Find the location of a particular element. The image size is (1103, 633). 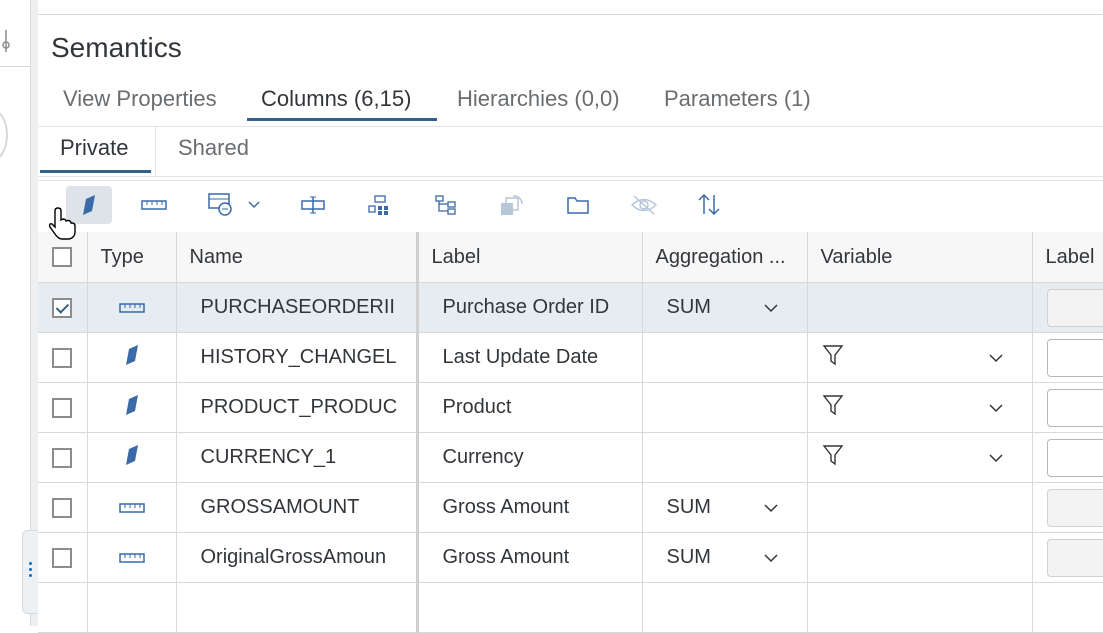

tree-icon is located at coordinates (446, 205).